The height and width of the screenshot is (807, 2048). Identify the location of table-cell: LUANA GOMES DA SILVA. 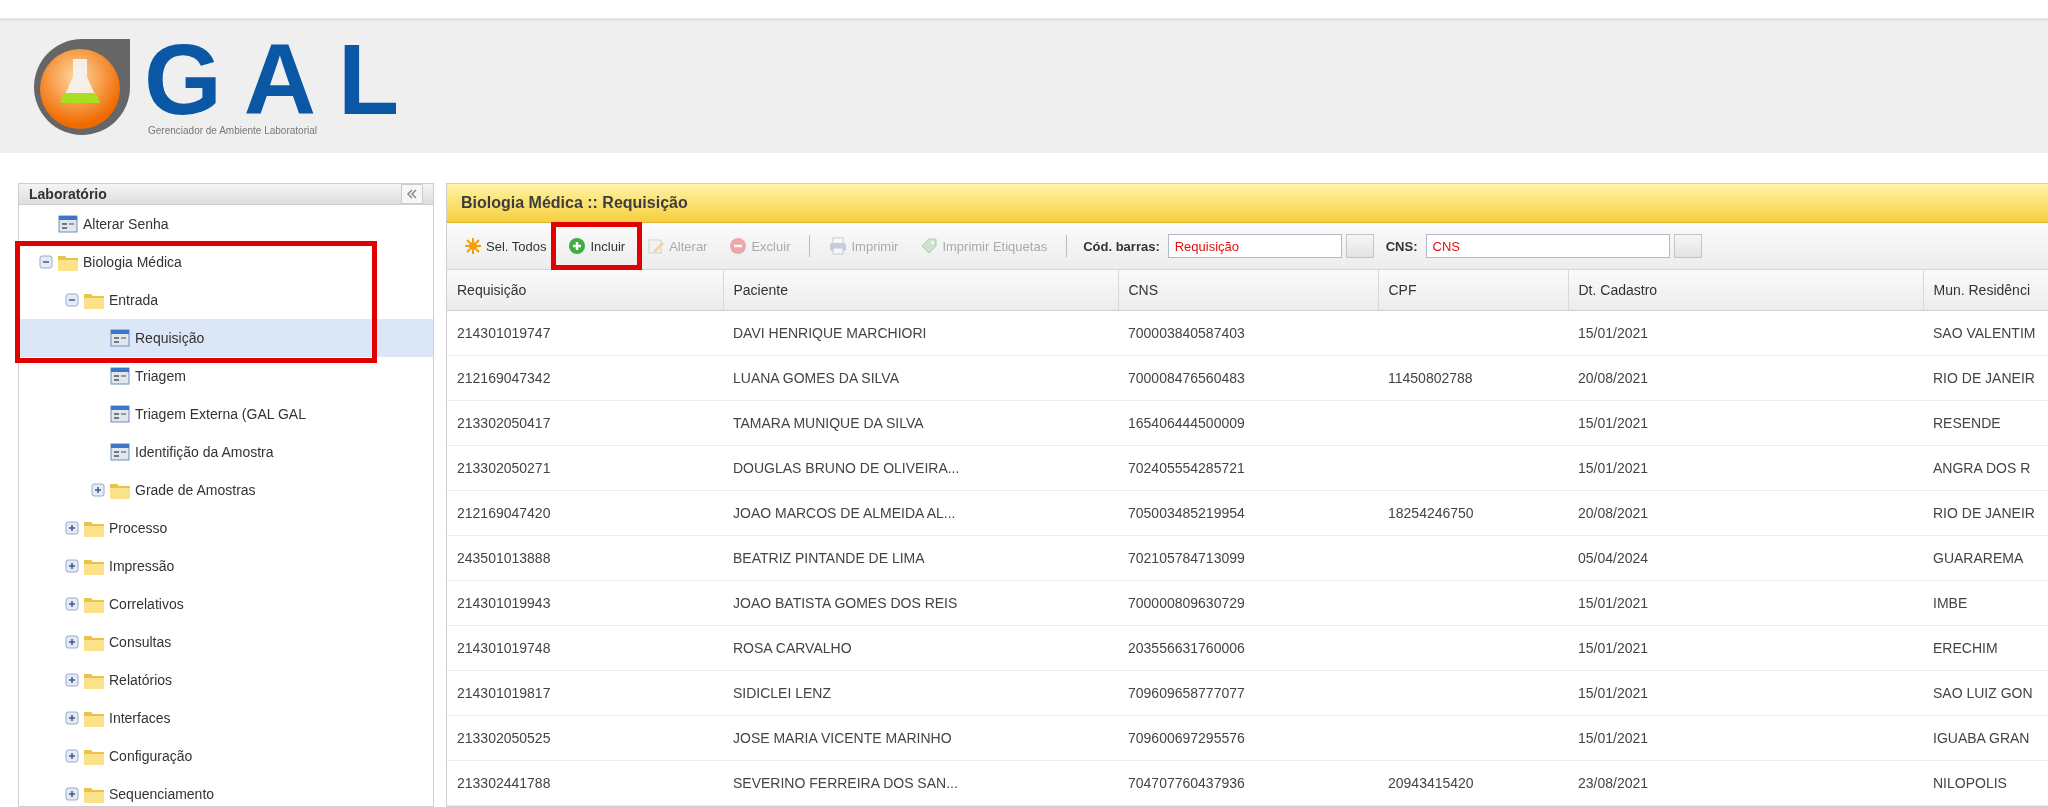
(920, 378).